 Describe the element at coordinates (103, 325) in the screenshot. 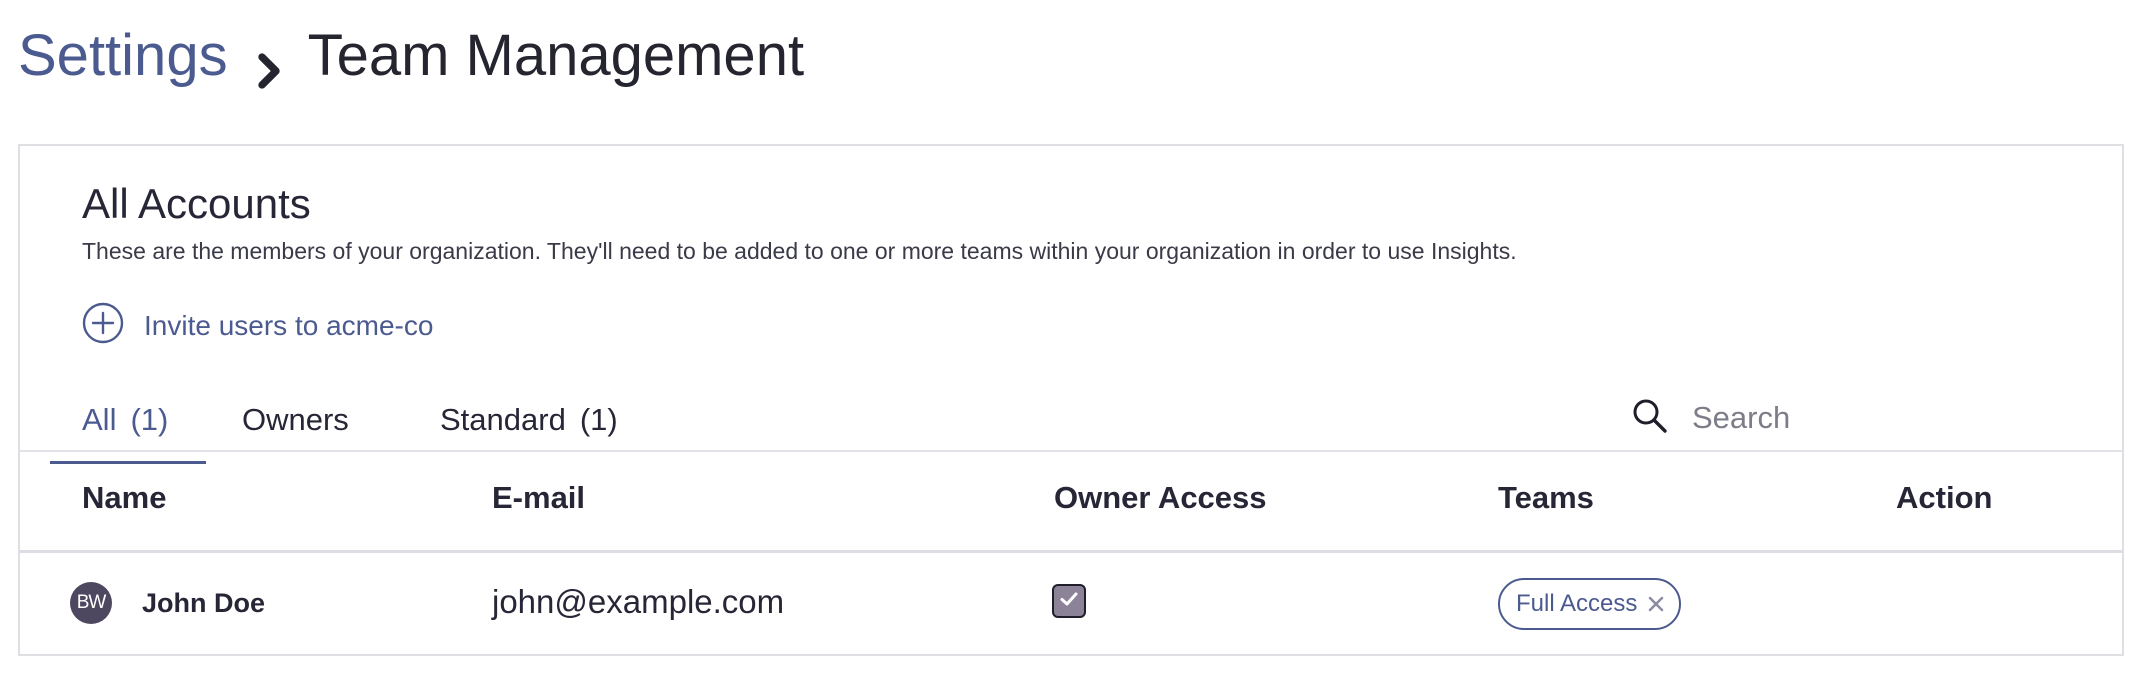

I see `plus-circle-icon` at that location.